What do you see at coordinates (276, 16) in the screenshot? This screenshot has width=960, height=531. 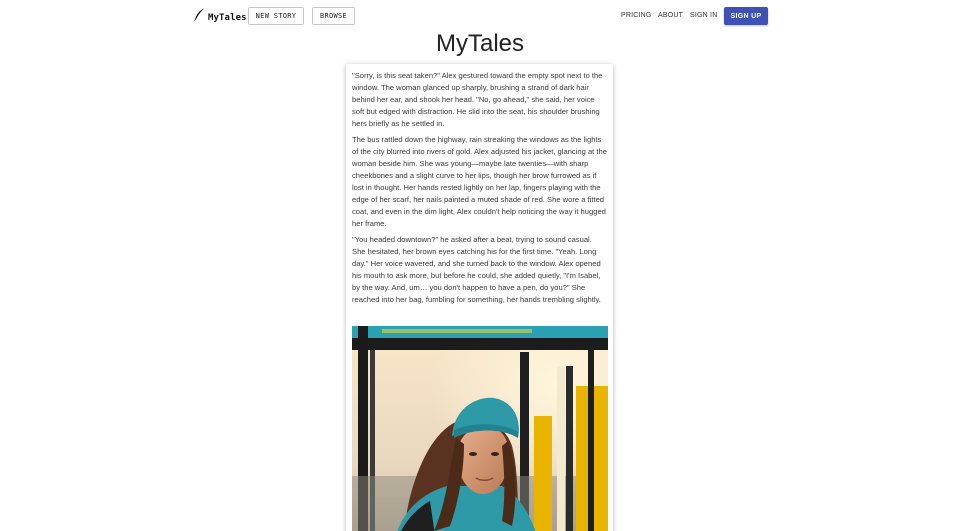 I see `new-story-button: NEW STORY` at bounding box center [276, 16].